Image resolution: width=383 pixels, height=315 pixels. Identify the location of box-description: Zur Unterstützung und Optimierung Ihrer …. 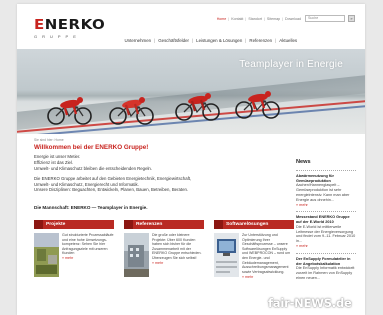
(266, 253).